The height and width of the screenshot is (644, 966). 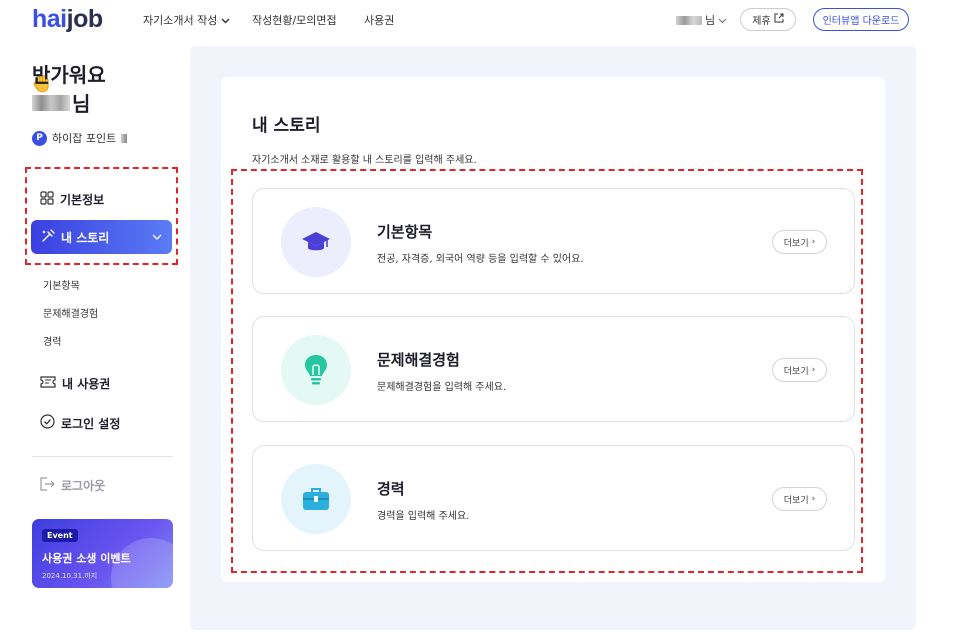 I want to click on sidebar-item-my-story: 내 스토리, so click(x=101, y=237).